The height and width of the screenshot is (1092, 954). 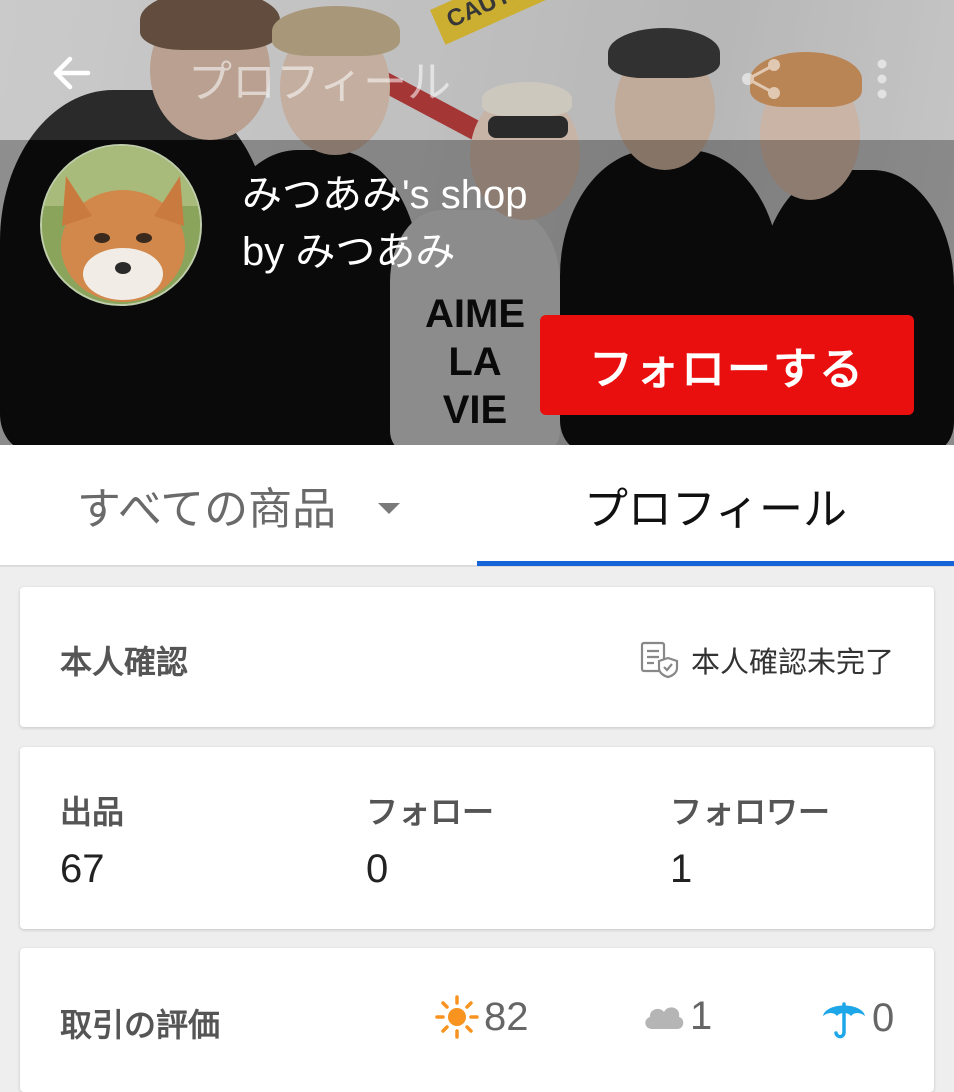 I want to click on stat-following-value: 0, so click(x=377, y=869).